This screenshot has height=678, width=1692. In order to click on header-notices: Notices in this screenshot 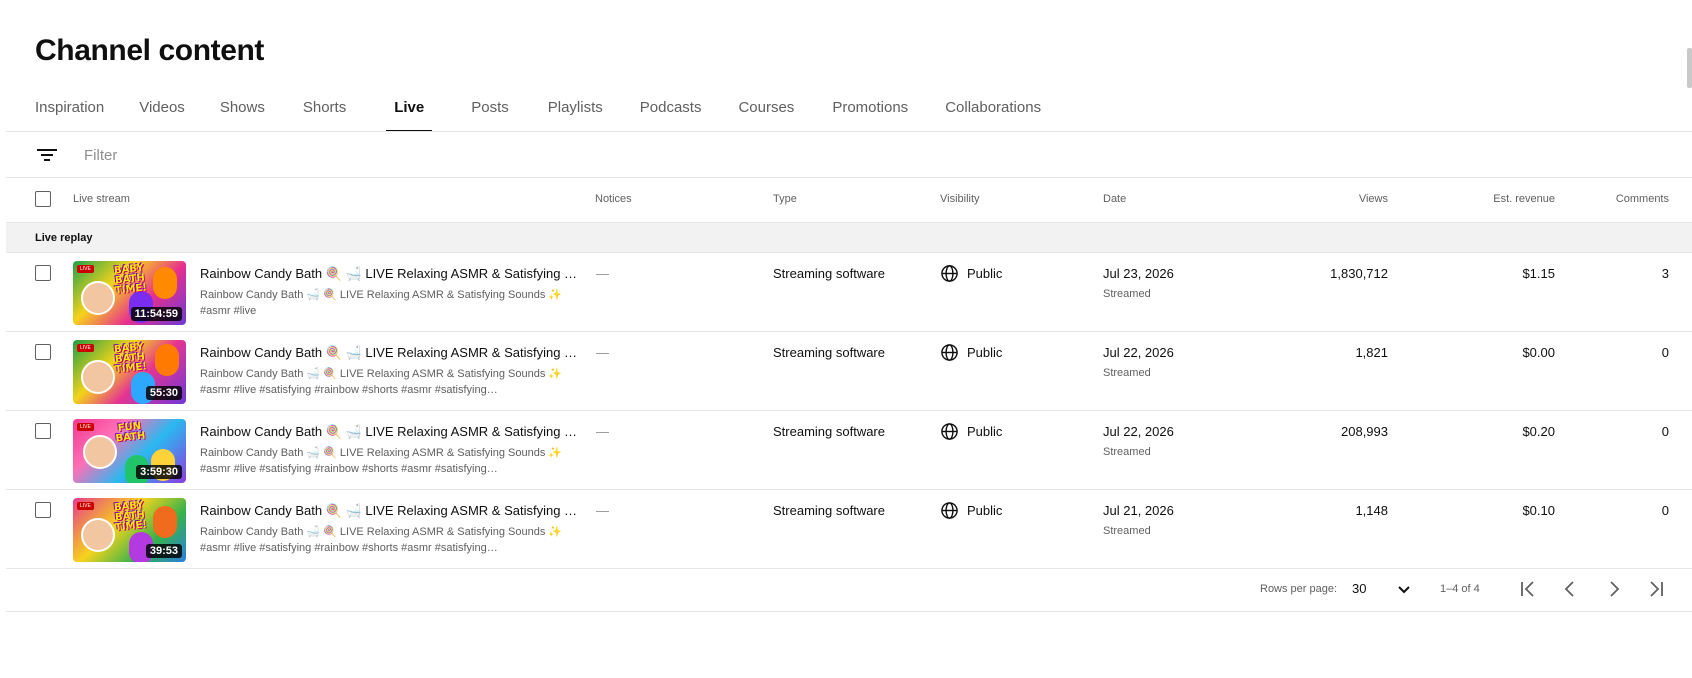, I will do `click(613, 199)`.